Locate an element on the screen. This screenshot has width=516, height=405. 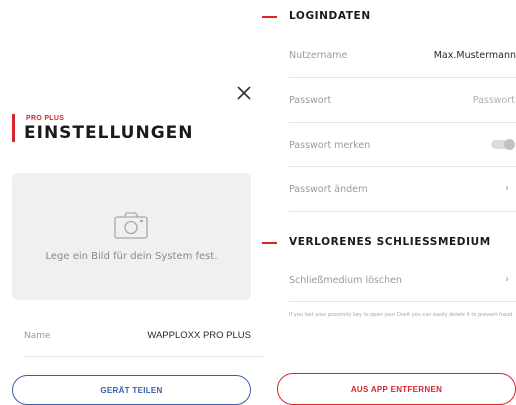
remember-password-label: Passwort merken is located at coordinates (330, 145).